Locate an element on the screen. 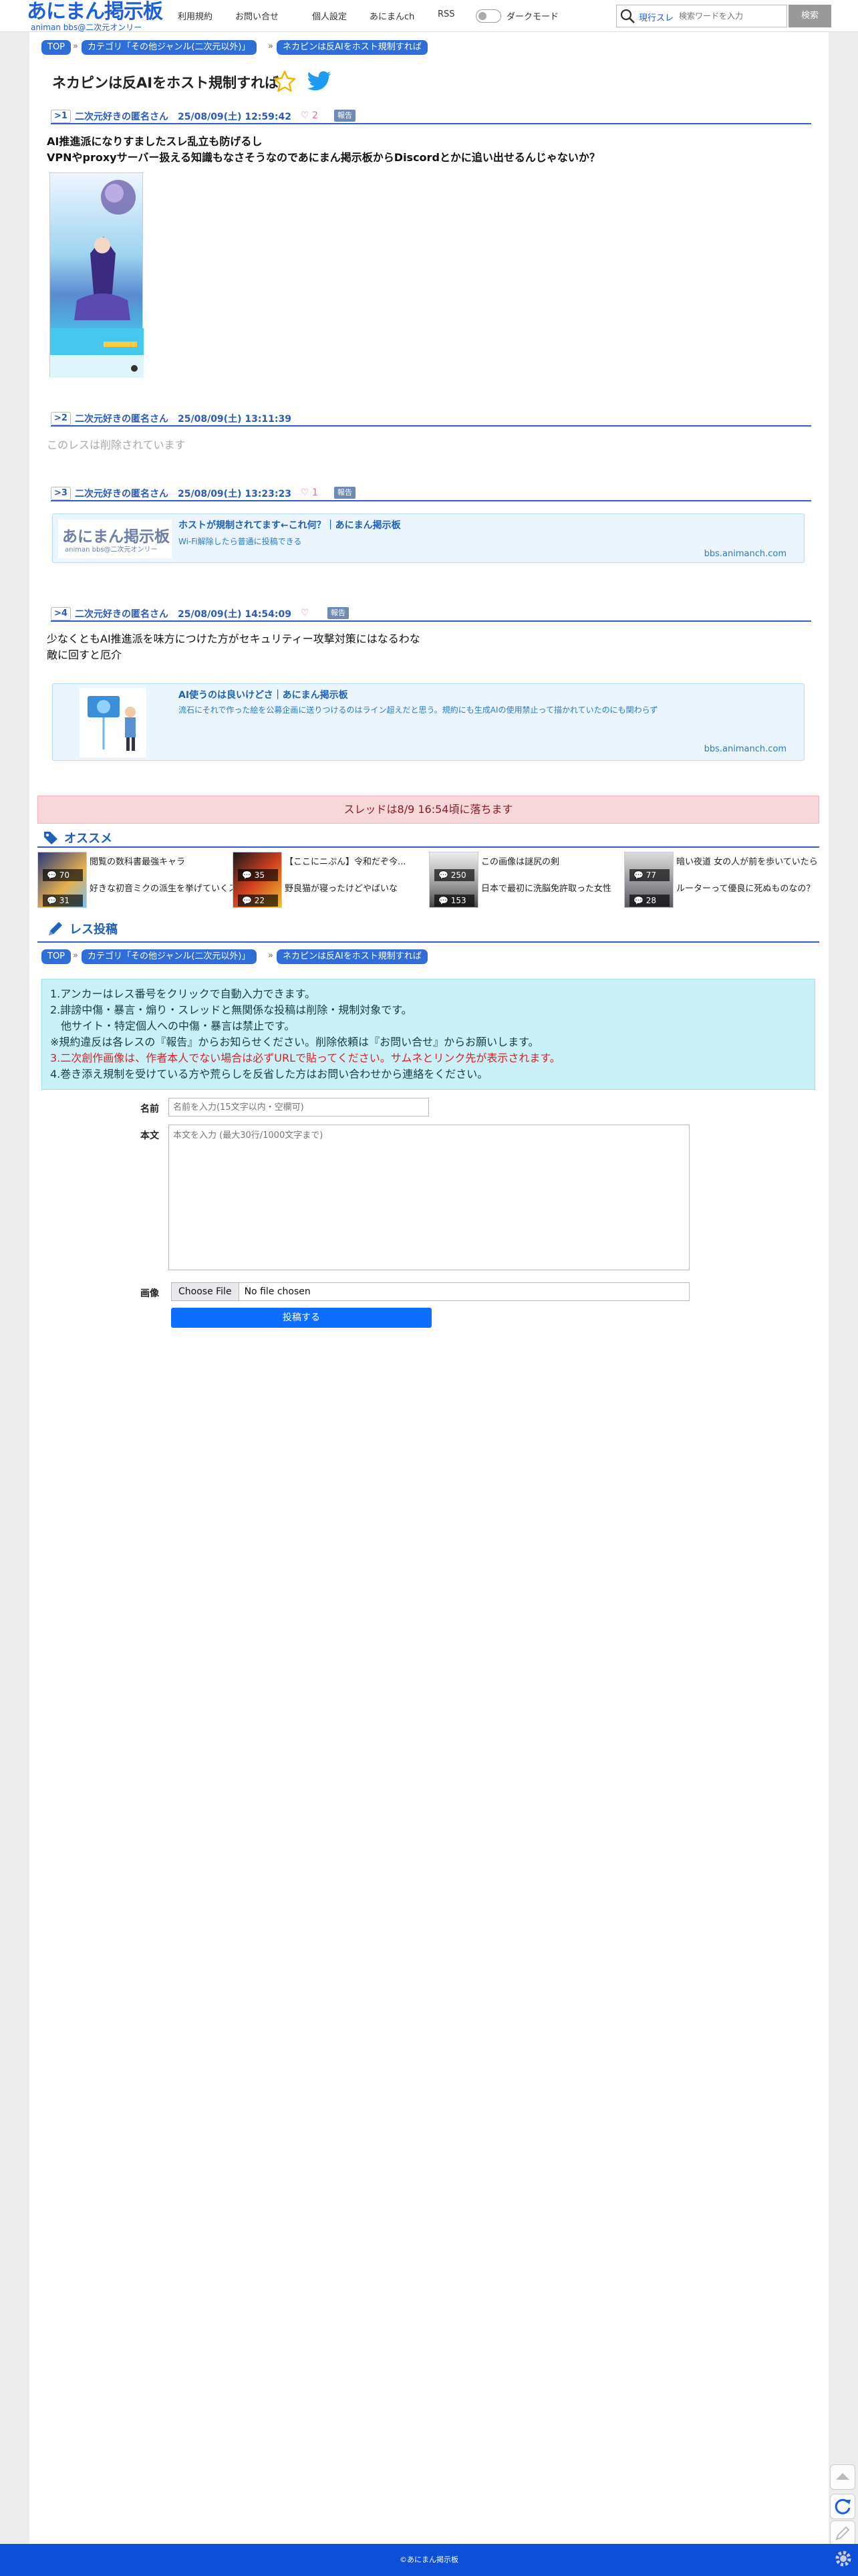  post-number: >4 is located at coordinates (61, 613).